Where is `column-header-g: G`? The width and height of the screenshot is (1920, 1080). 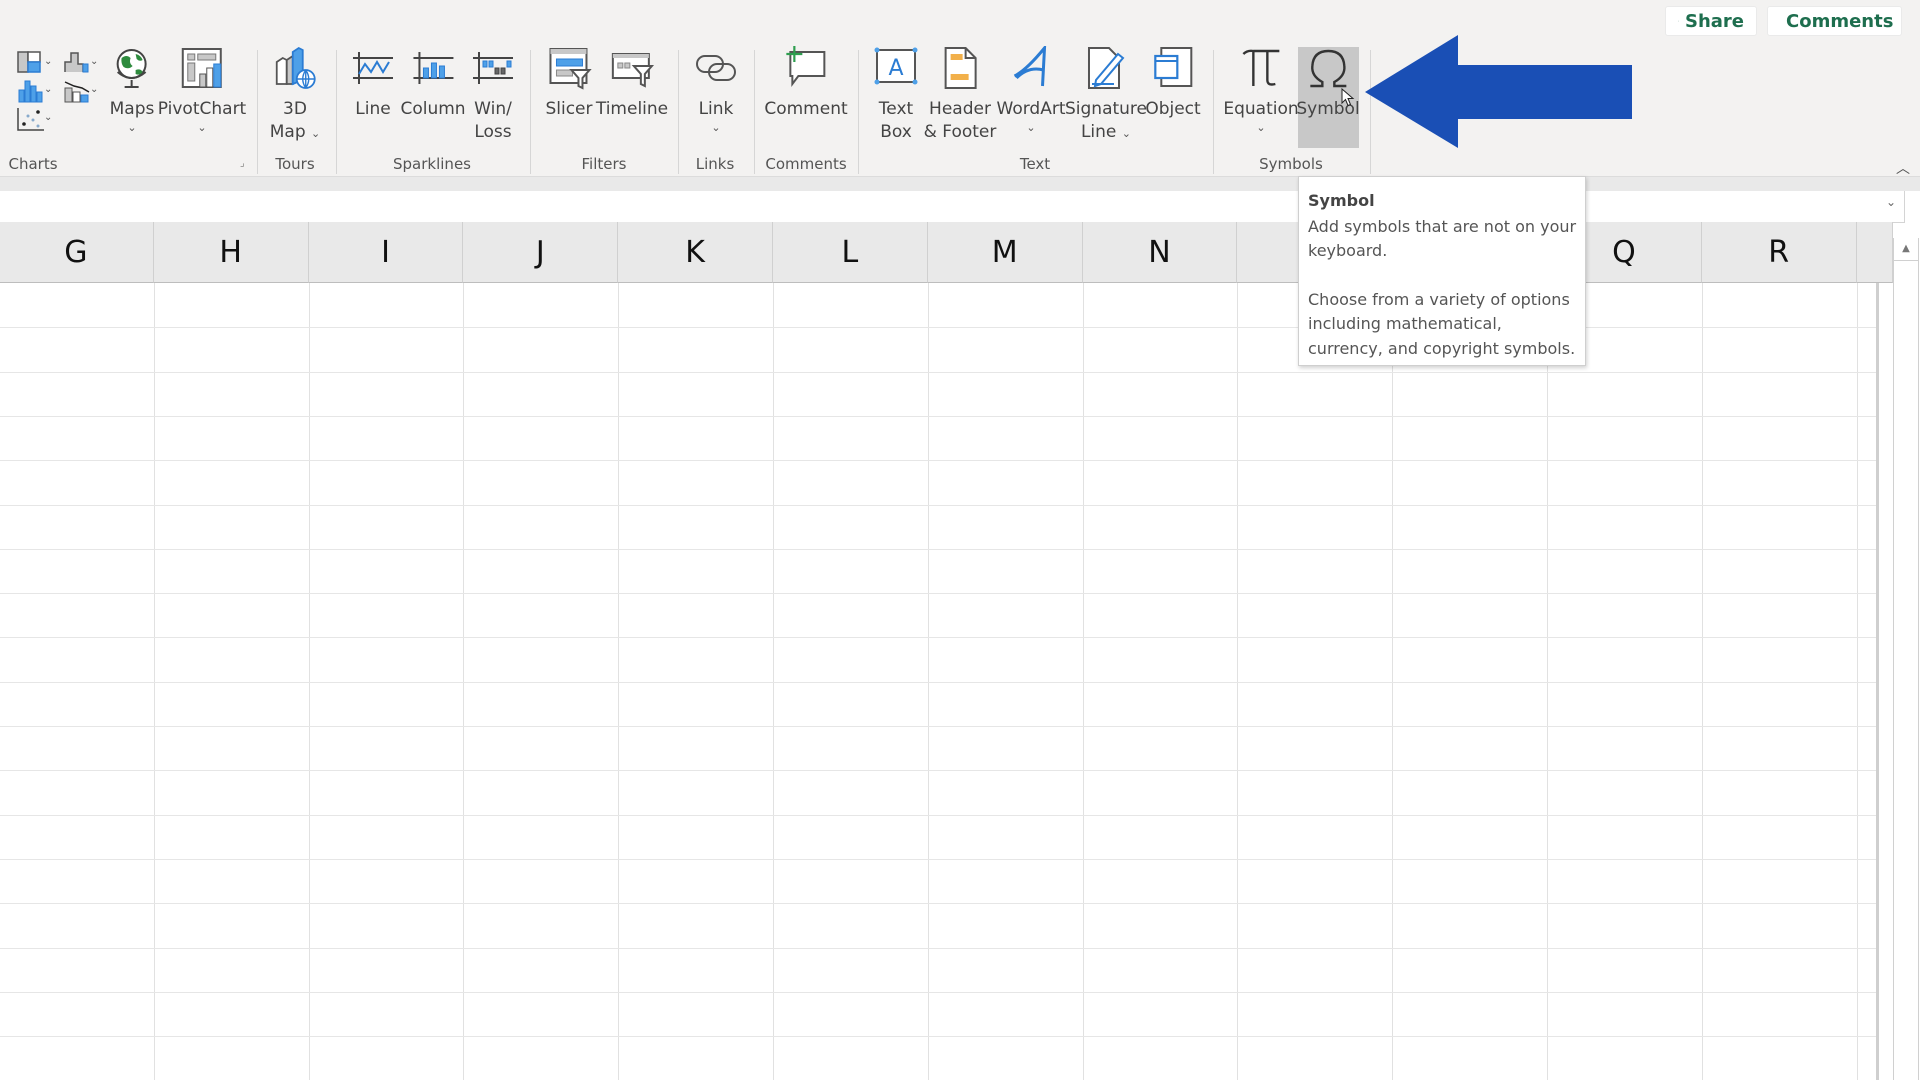 column-header-g: G is located at coordinates (77, 252).